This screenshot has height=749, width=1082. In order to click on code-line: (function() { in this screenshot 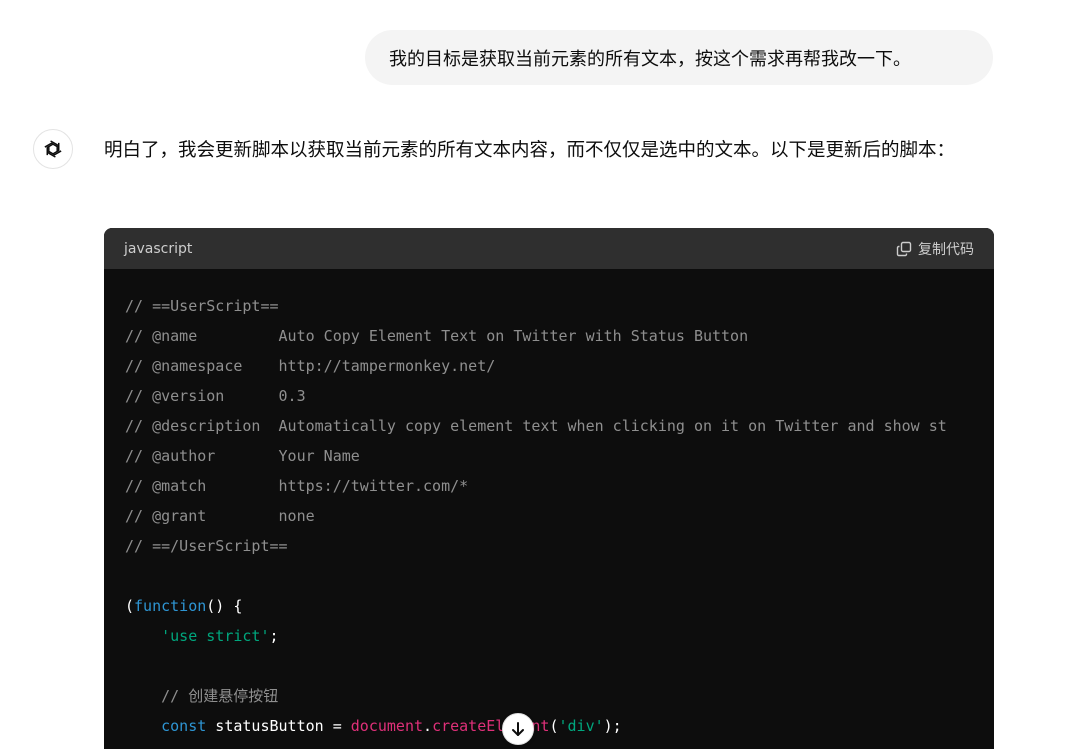, I will do `click(559, 606)`.